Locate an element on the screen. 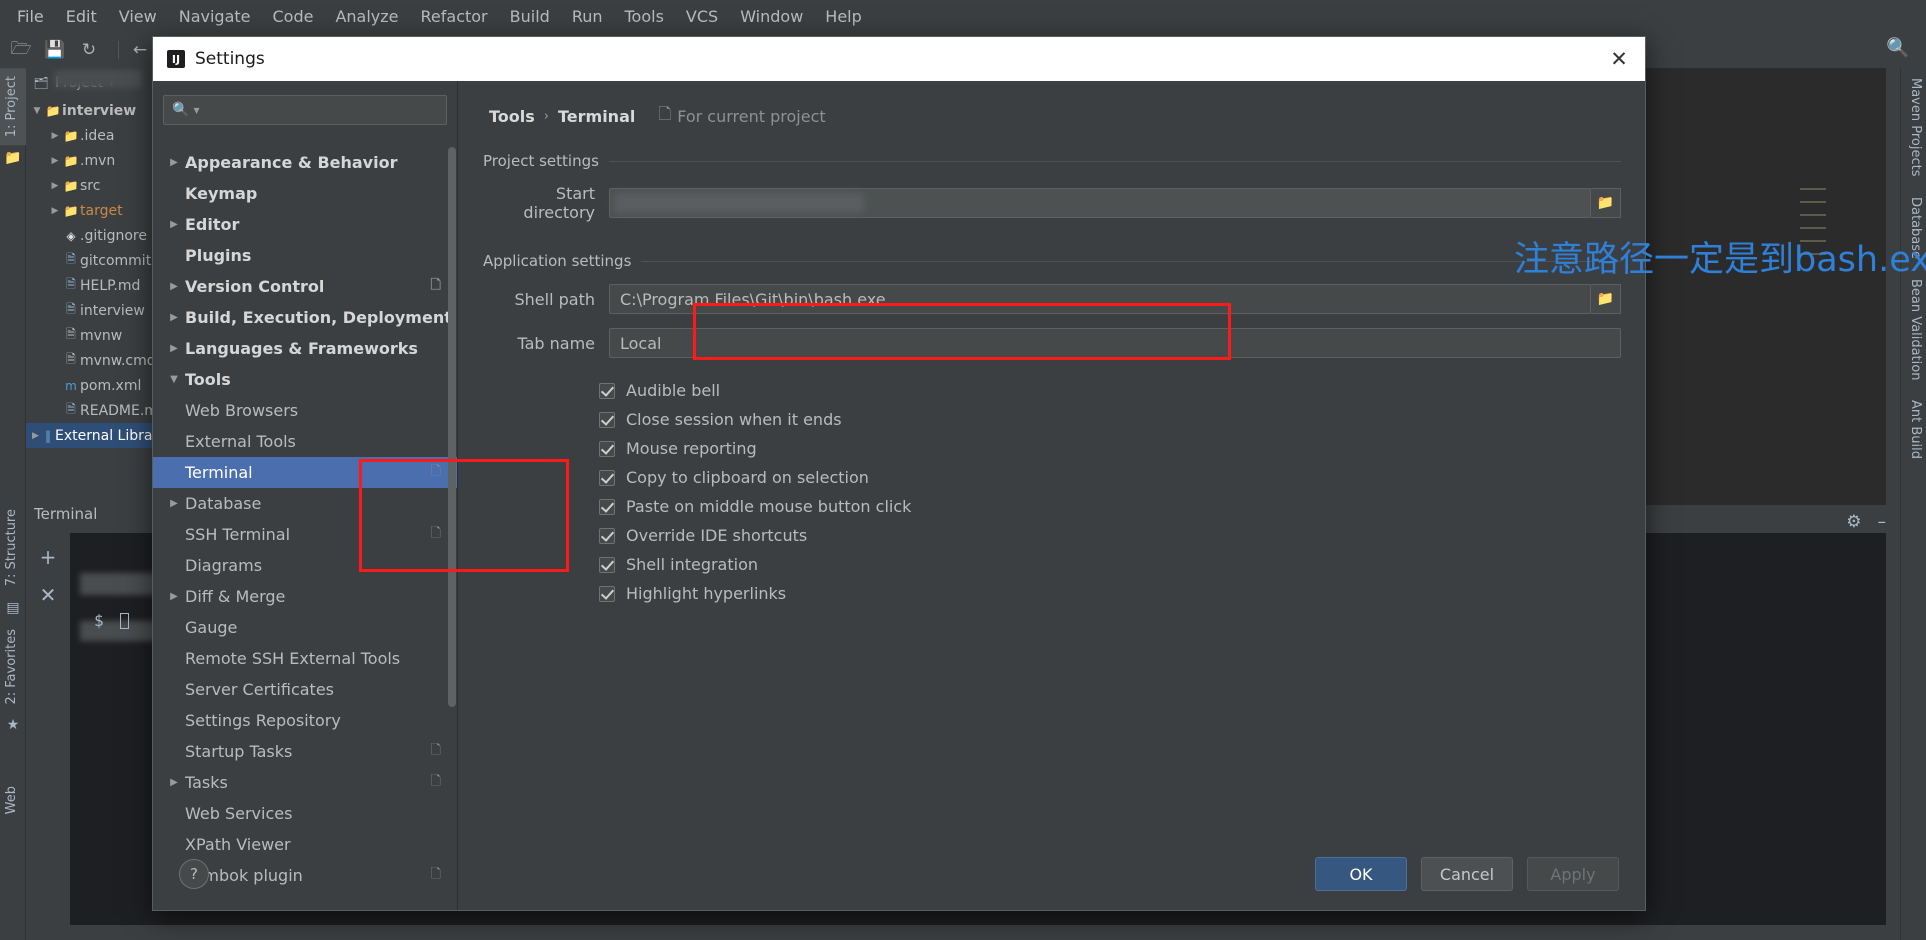 The width and height of the screenshot is (1926, 940). checkbox-copy-to-clipboard-on-selection is located at coordinates (607, 477).